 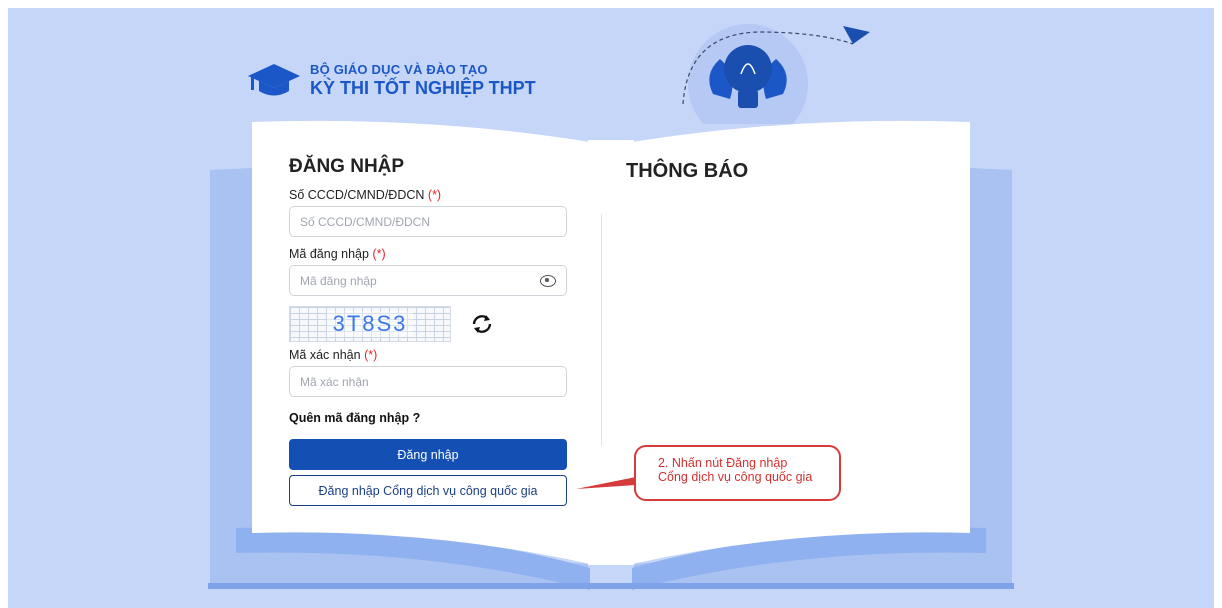 I want to click on login-button: Đăng nhập, so click(x=428, y=454).